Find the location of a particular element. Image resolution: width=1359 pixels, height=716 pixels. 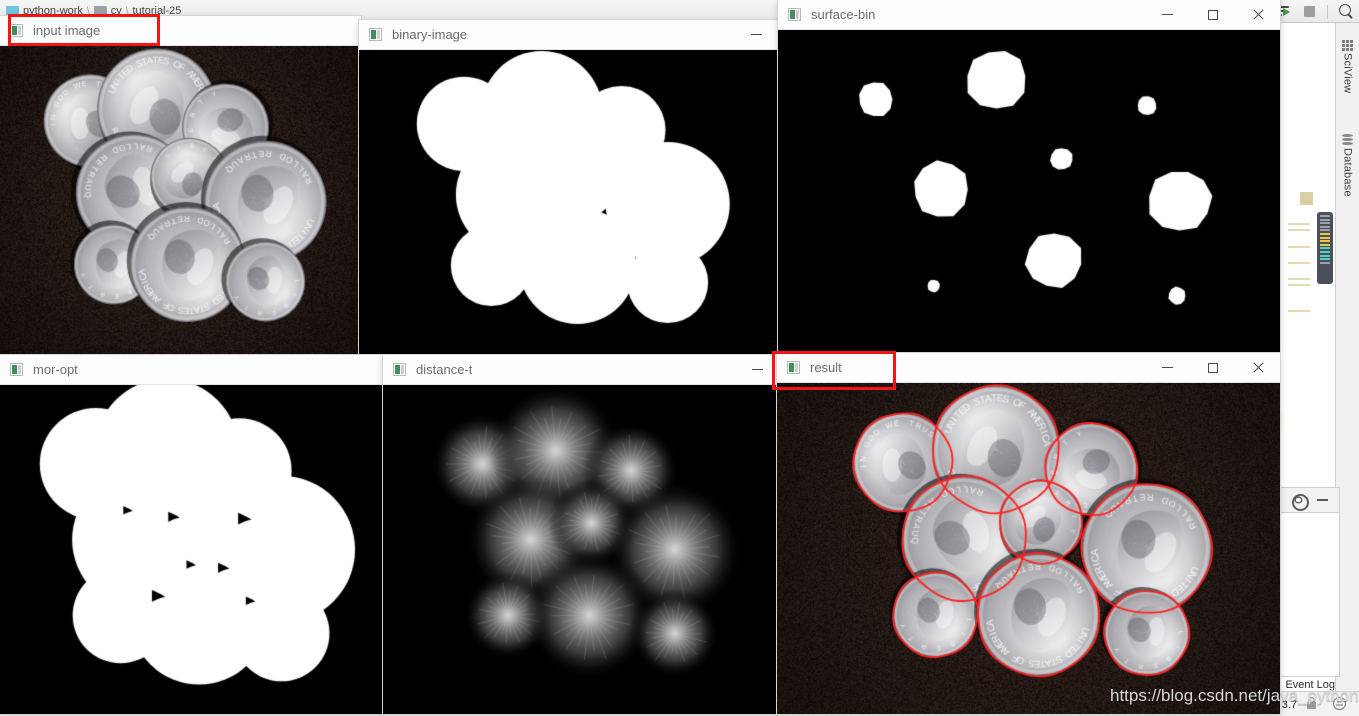

grid-icon is located at coordinates (1347, 45).